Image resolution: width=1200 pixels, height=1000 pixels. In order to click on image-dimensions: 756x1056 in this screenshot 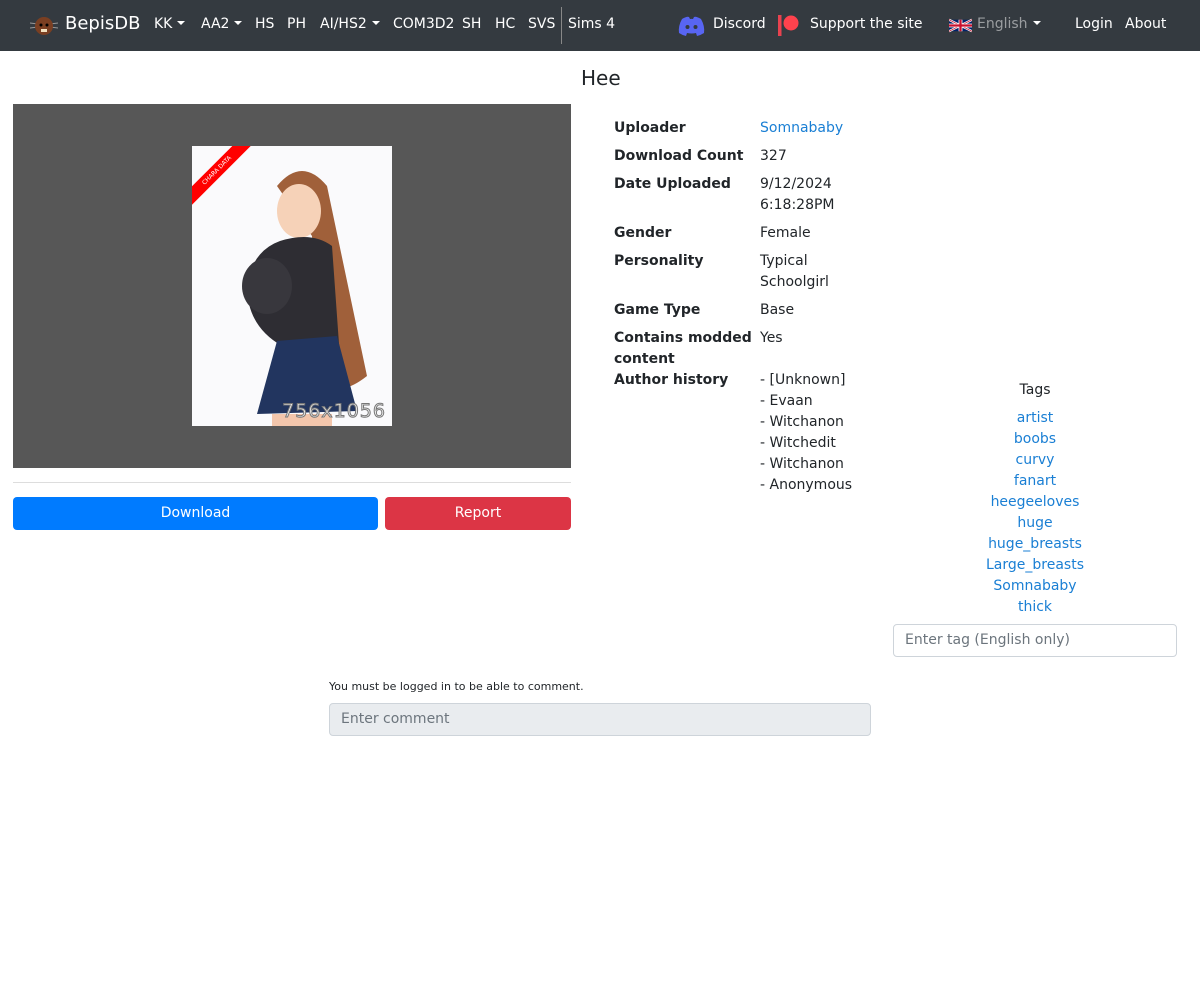, I will do `click(334, 411)`.